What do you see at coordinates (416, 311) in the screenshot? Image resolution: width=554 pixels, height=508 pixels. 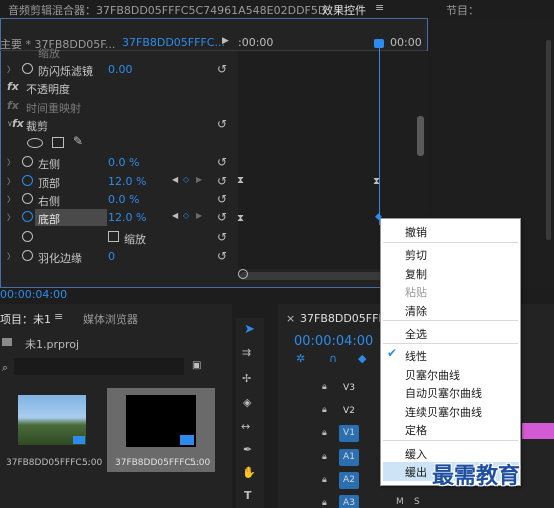 I see `menu-item-clear: 清除` at bounding box center [416, 311].